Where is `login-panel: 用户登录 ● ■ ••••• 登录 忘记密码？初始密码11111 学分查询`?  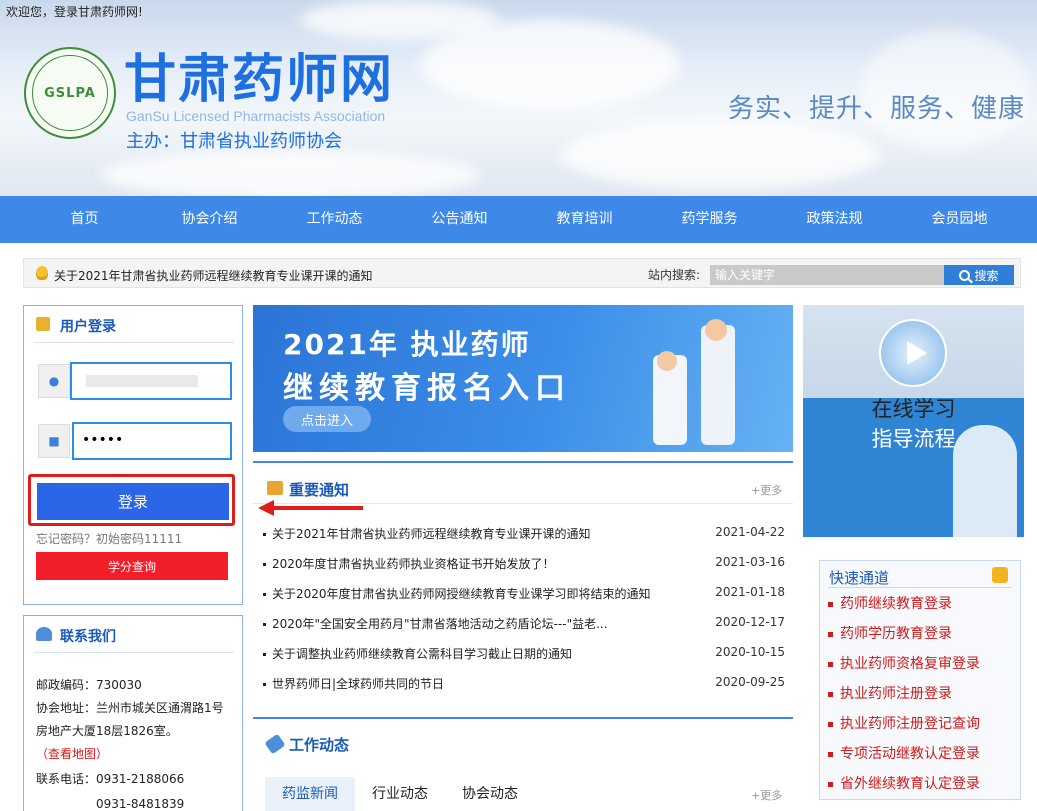
login-panel: 用户登录 ● ■ ••••• 登录 忘记密码？初始密码11111 学分查询 is located at coordinates (133, 455).